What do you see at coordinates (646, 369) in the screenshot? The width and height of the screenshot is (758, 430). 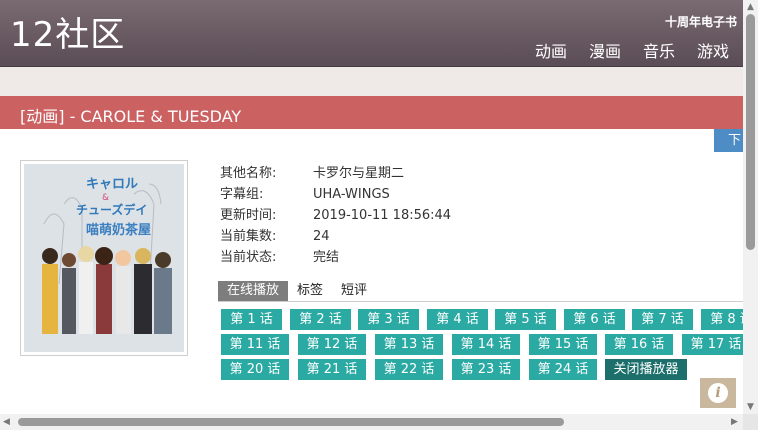 I see `close-player-button: 关闭播放器` at bounding box center [646, 369].